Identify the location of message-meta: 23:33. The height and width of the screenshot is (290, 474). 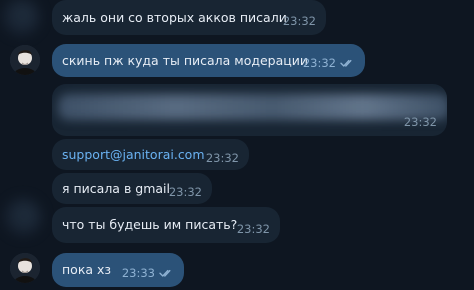
(148, 273).